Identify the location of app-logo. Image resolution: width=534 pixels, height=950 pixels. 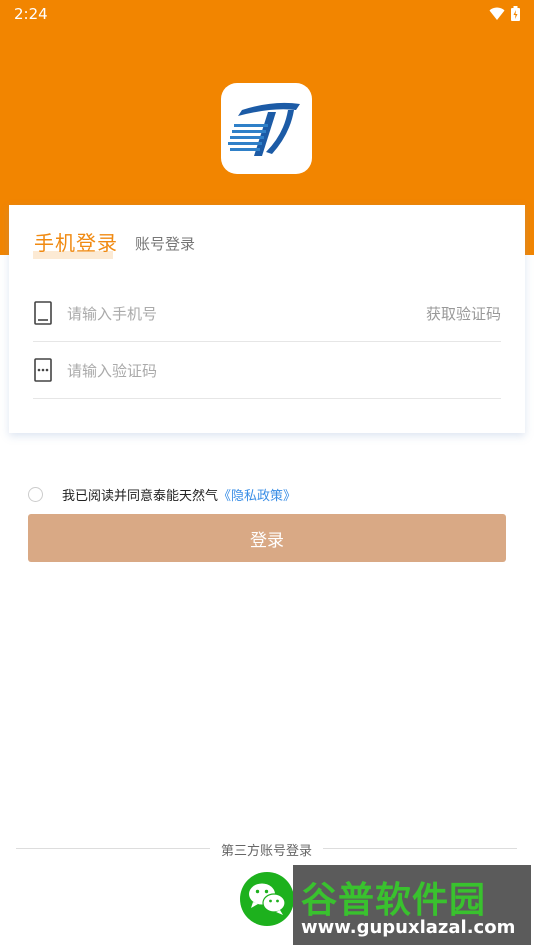
(266, 128).